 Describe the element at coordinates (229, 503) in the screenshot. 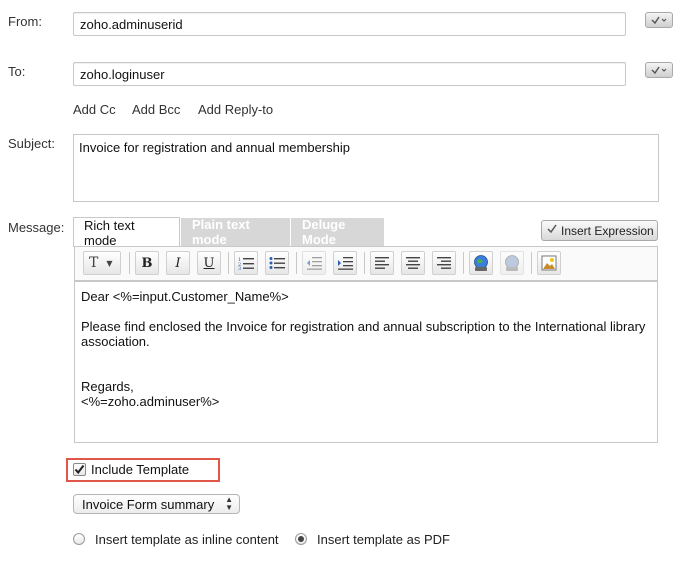

I see `select-arrows-icon: ▲ ▼` at that location.